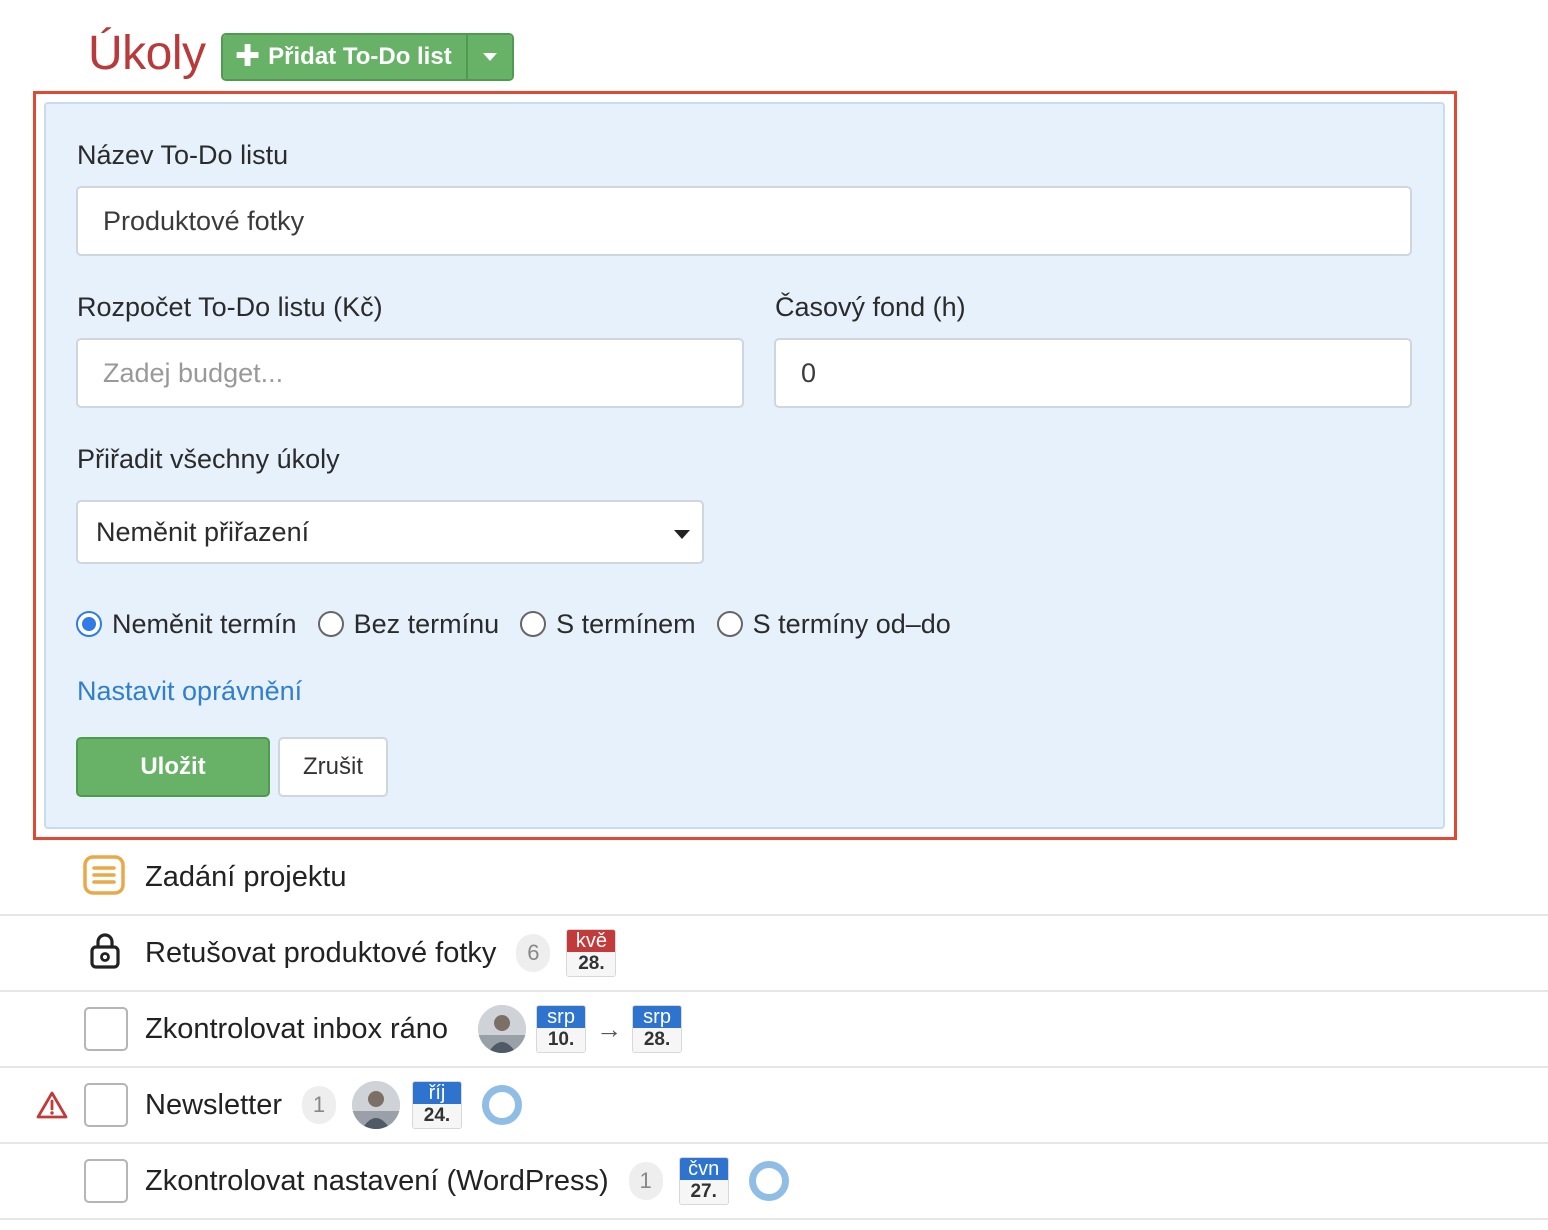 The image size is (1548, 1230). I want to click on warning-icon, so click(52, 1107).